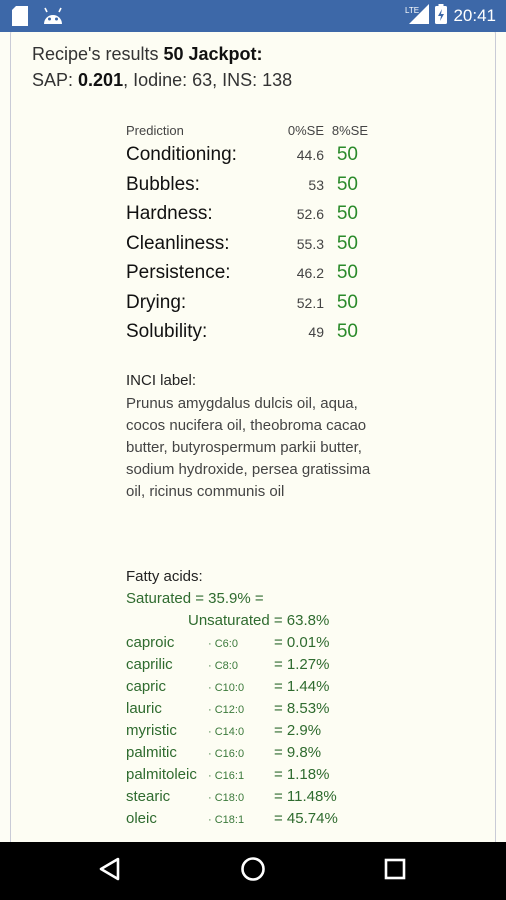 This screenshot has height=900, width=506. I want to click on value-0se: 46.2, so click(310, 273).